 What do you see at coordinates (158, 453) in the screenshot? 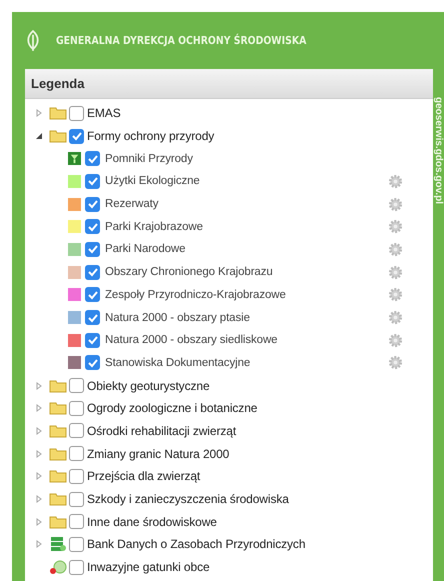
I see `layer-label: Zmiany granic Natura 2000` at bounding box center [158, 453].